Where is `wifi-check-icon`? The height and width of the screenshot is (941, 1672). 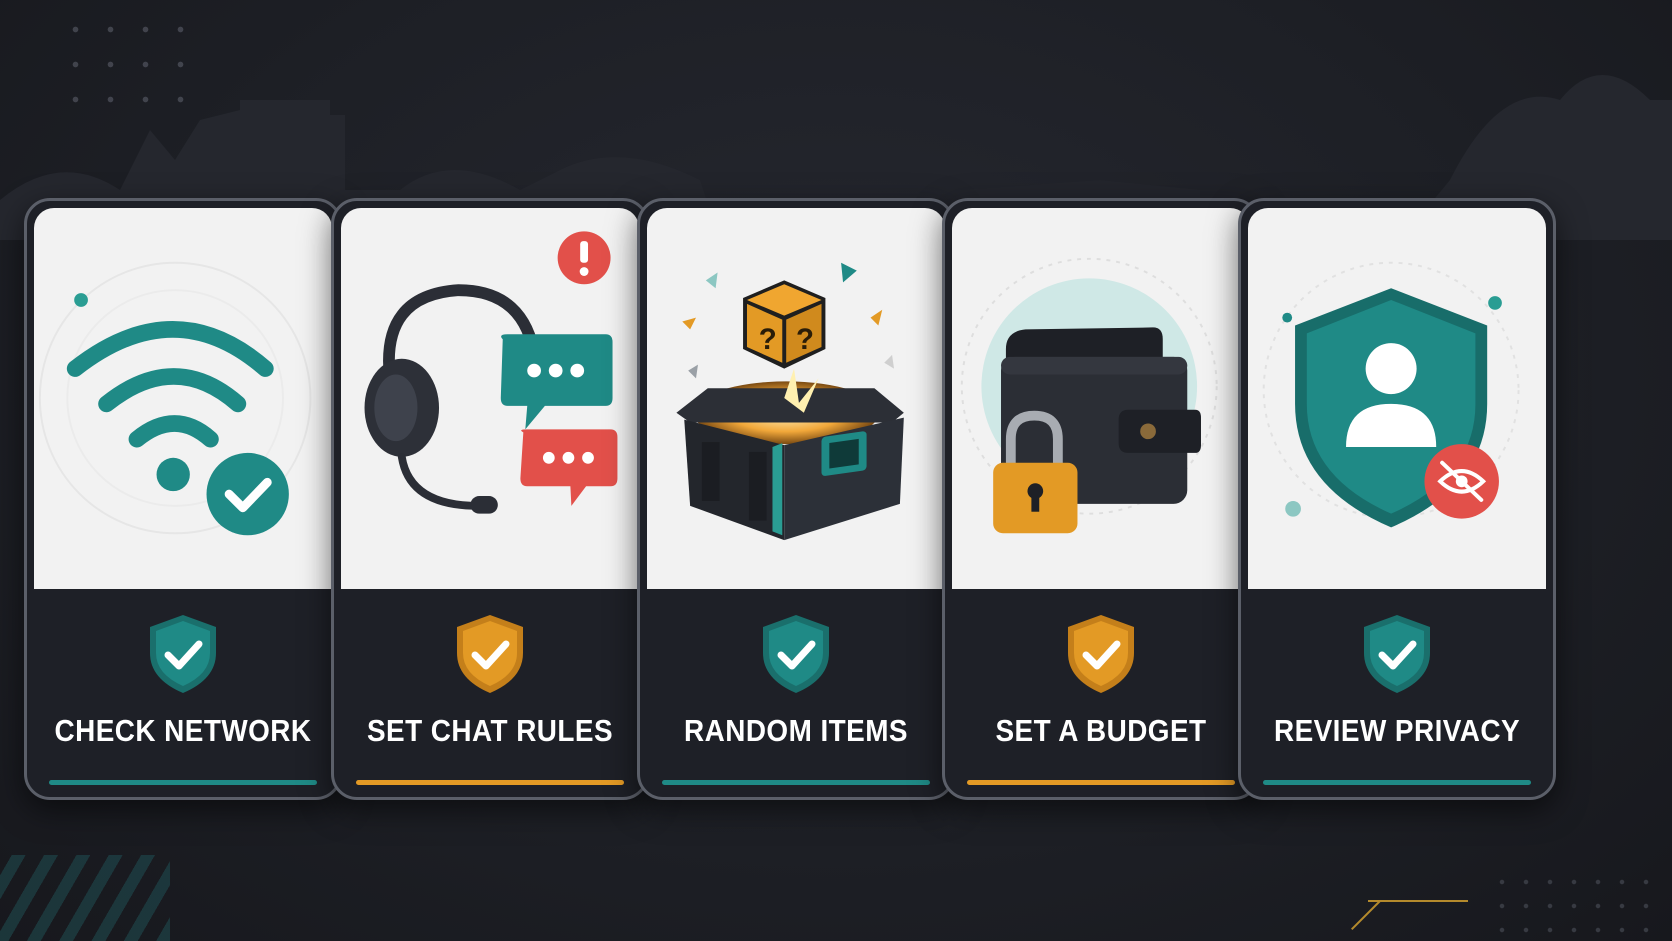 wifi-check-icon is located at coordinates (183, 398).